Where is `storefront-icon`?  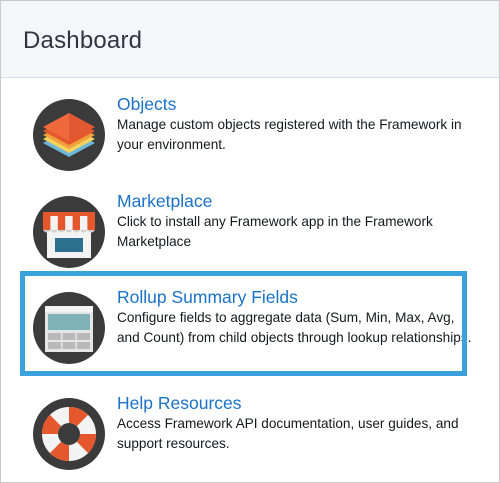 storefront-icon is located at coordinates (69, 232).